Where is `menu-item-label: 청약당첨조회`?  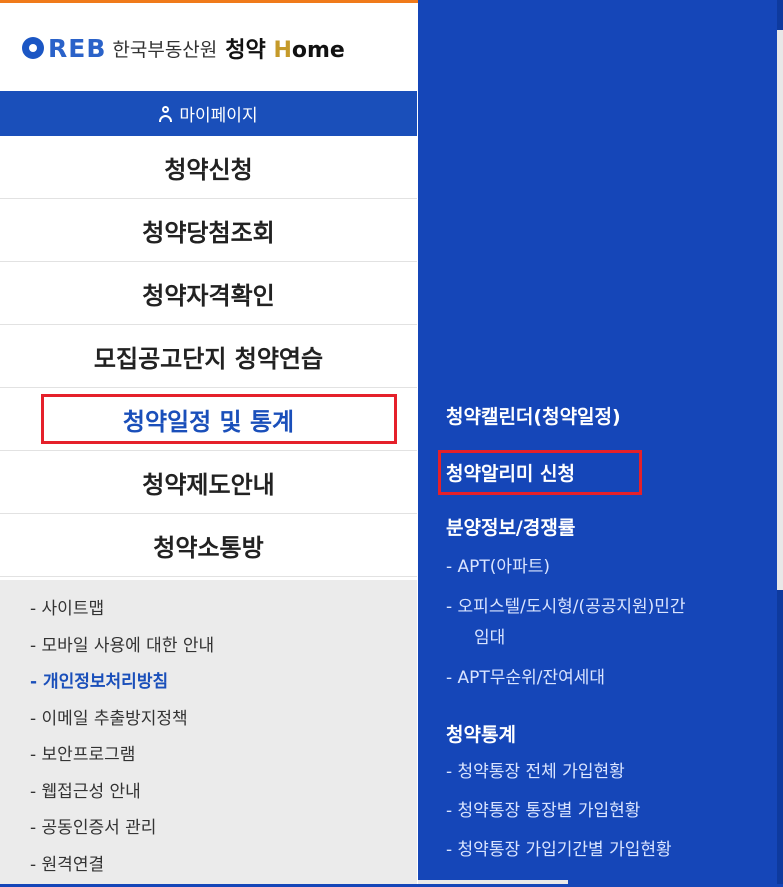
menu-item-label: 청약당첨조회 is located at coordinates (208, 230).